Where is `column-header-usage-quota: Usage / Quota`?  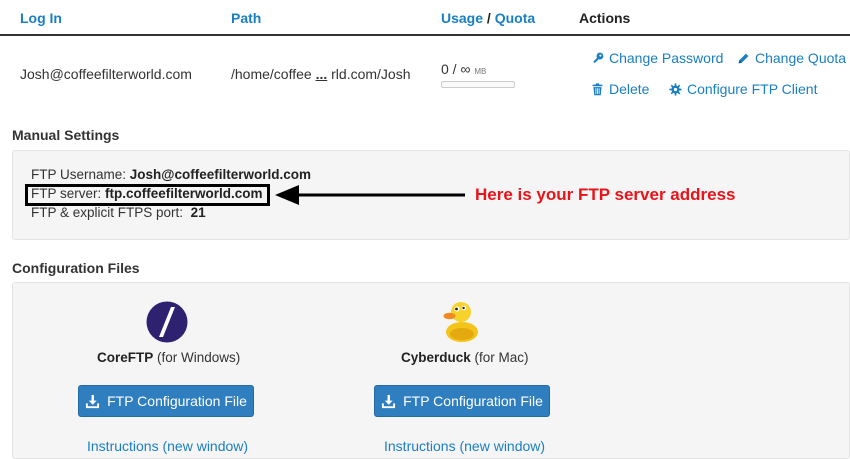
column-header-usage-quota: Usage / Quota is located at coordinates (488, 18).